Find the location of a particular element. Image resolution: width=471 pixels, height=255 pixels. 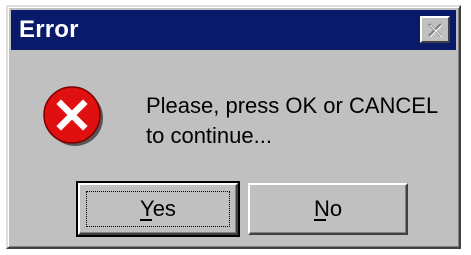

yes-button-label: Yes is located at coordinates (158, 208).